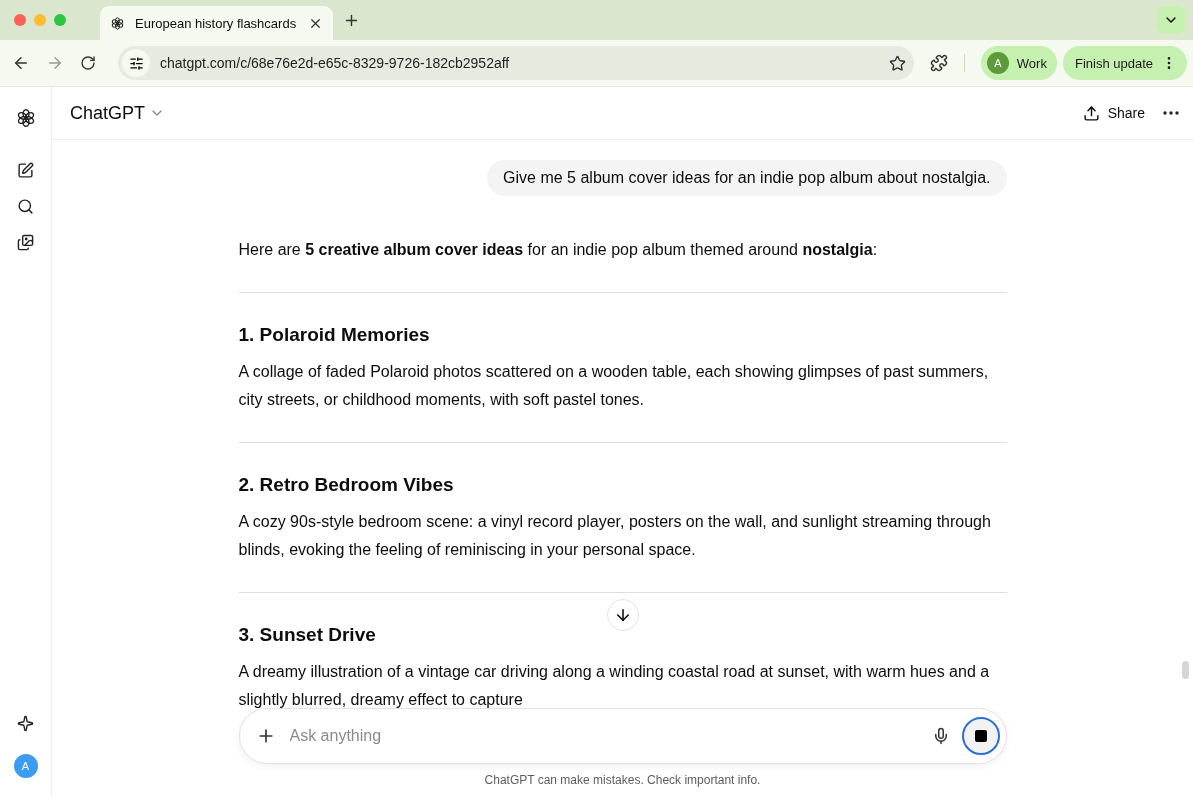 Image resolution: width=1193 pixels, height=796 pixels. I want to click on browser-tab: European history flashcards, so click(216, 23).